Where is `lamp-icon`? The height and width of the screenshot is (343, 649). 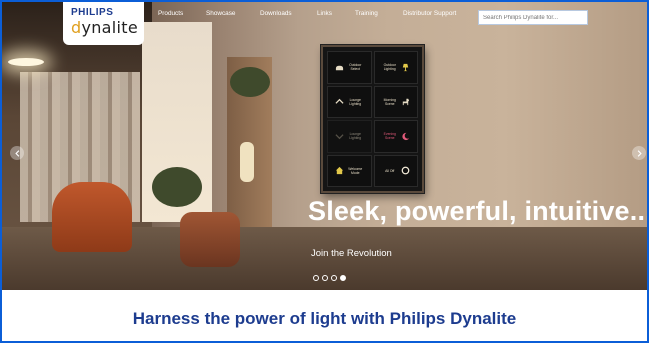
lamp-icon is located at coordinates (405, 67).